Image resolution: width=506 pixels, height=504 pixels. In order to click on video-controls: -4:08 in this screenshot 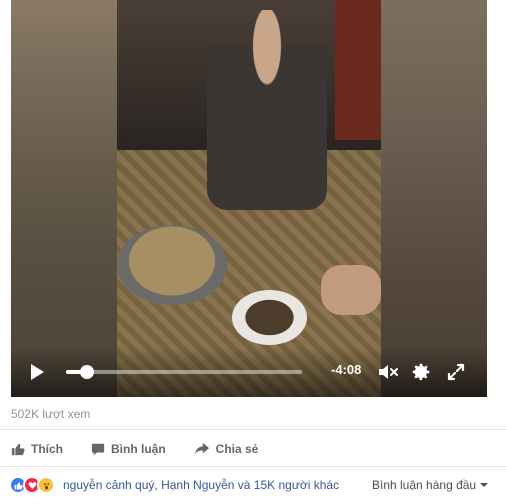, I will do `click(249, 372)`.